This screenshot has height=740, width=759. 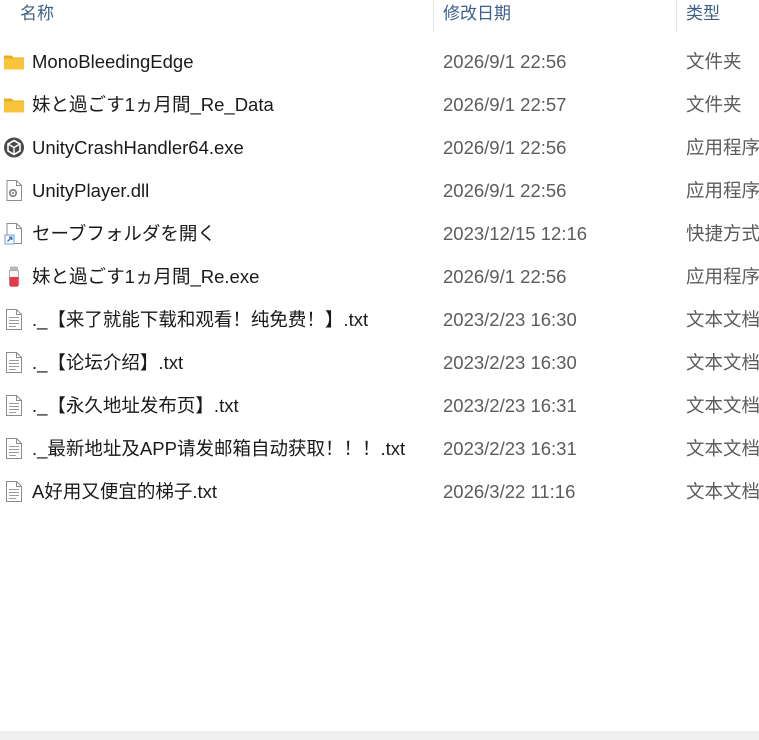 I want to click on file-row: ._【永久地址发布页】.txt 2023/2/23 16:31 文本文档, so click(x=379, y=405).